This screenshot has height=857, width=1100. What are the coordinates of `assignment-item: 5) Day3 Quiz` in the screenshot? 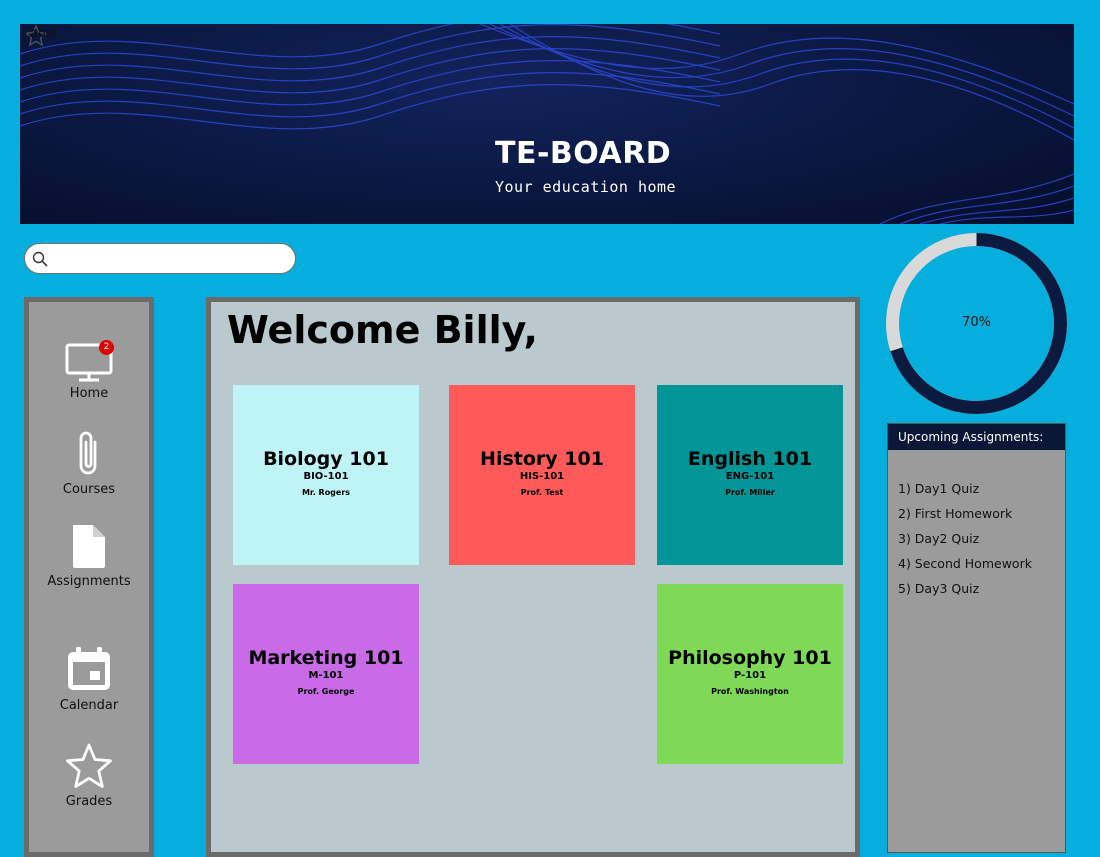 It's located at (965, 592).